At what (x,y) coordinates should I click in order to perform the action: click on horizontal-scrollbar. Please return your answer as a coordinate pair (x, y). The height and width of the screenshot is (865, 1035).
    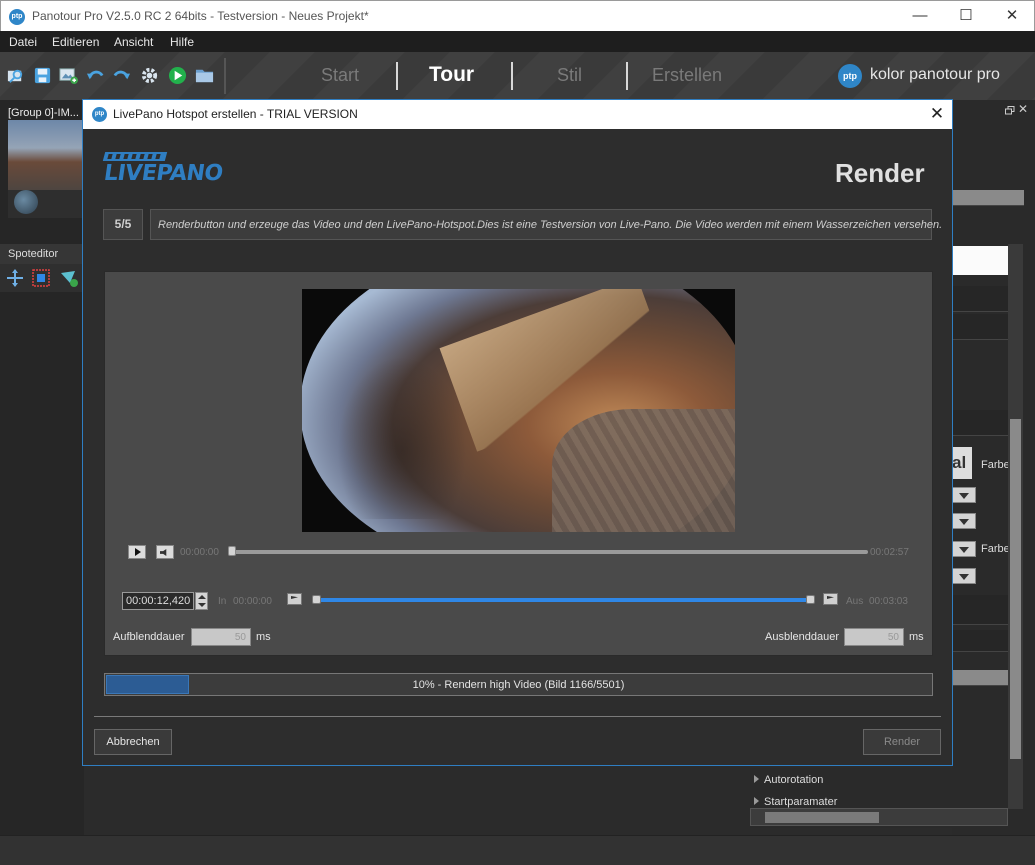
    Looking at the image, I should click on (879, 817).